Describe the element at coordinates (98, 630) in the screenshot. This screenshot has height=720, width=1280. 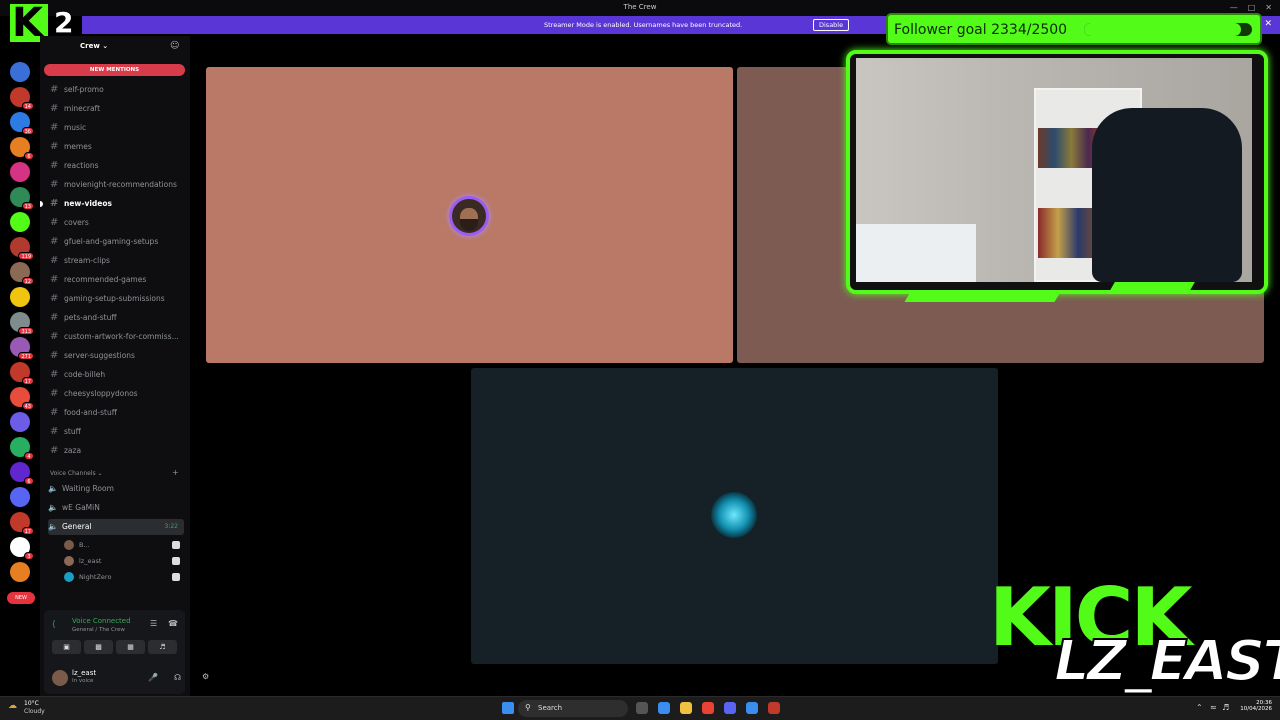
I see `voice-location: General / The Crew` at that location.